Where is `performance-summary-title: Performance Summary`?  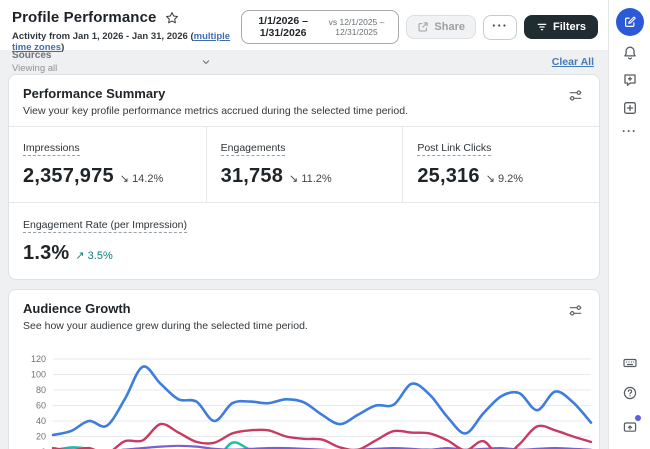 performance-summary-title: Performance Summary is located at coordinates (94, 93).